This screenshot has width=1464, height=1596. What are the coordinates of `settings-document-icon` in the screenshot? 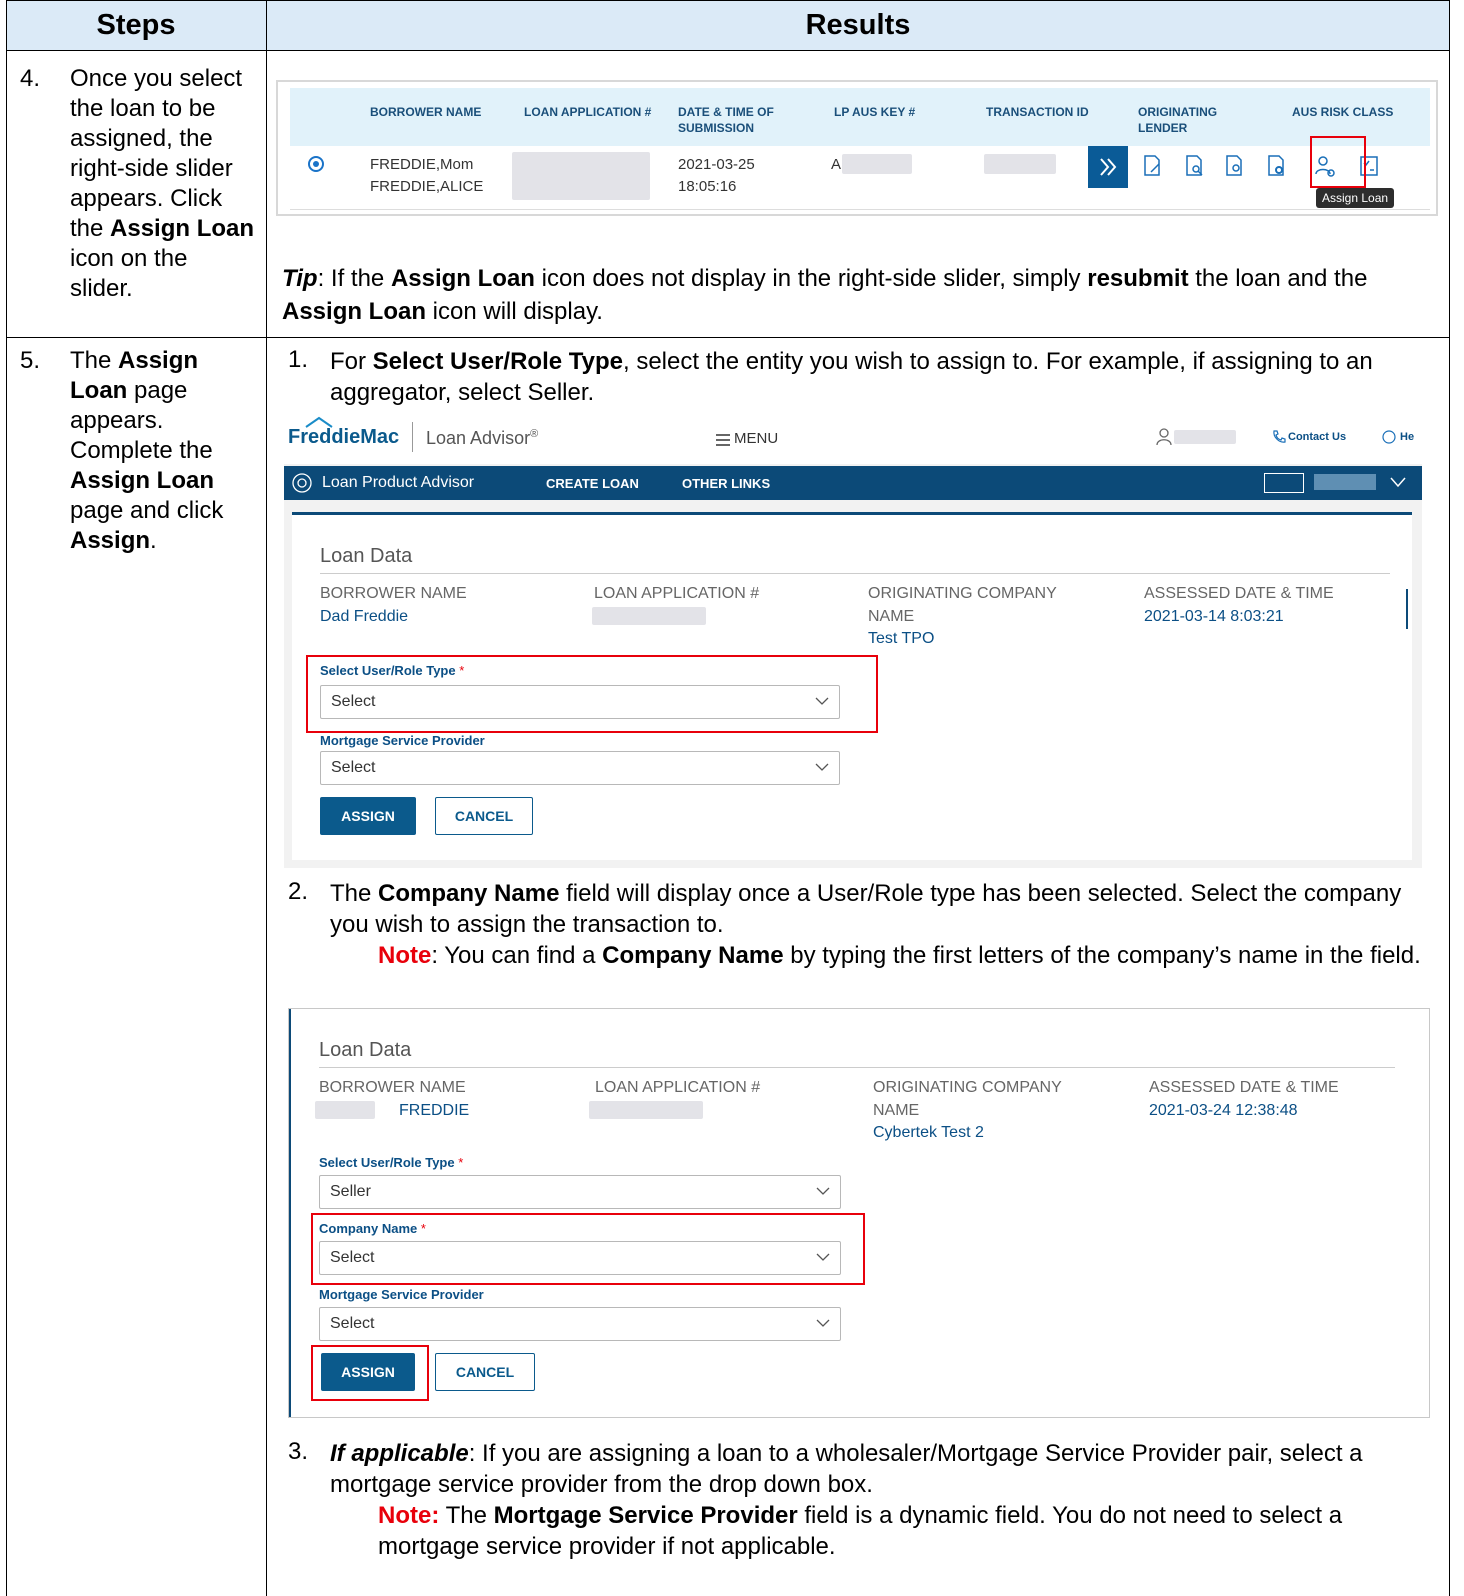 It's located at (1277, 166).